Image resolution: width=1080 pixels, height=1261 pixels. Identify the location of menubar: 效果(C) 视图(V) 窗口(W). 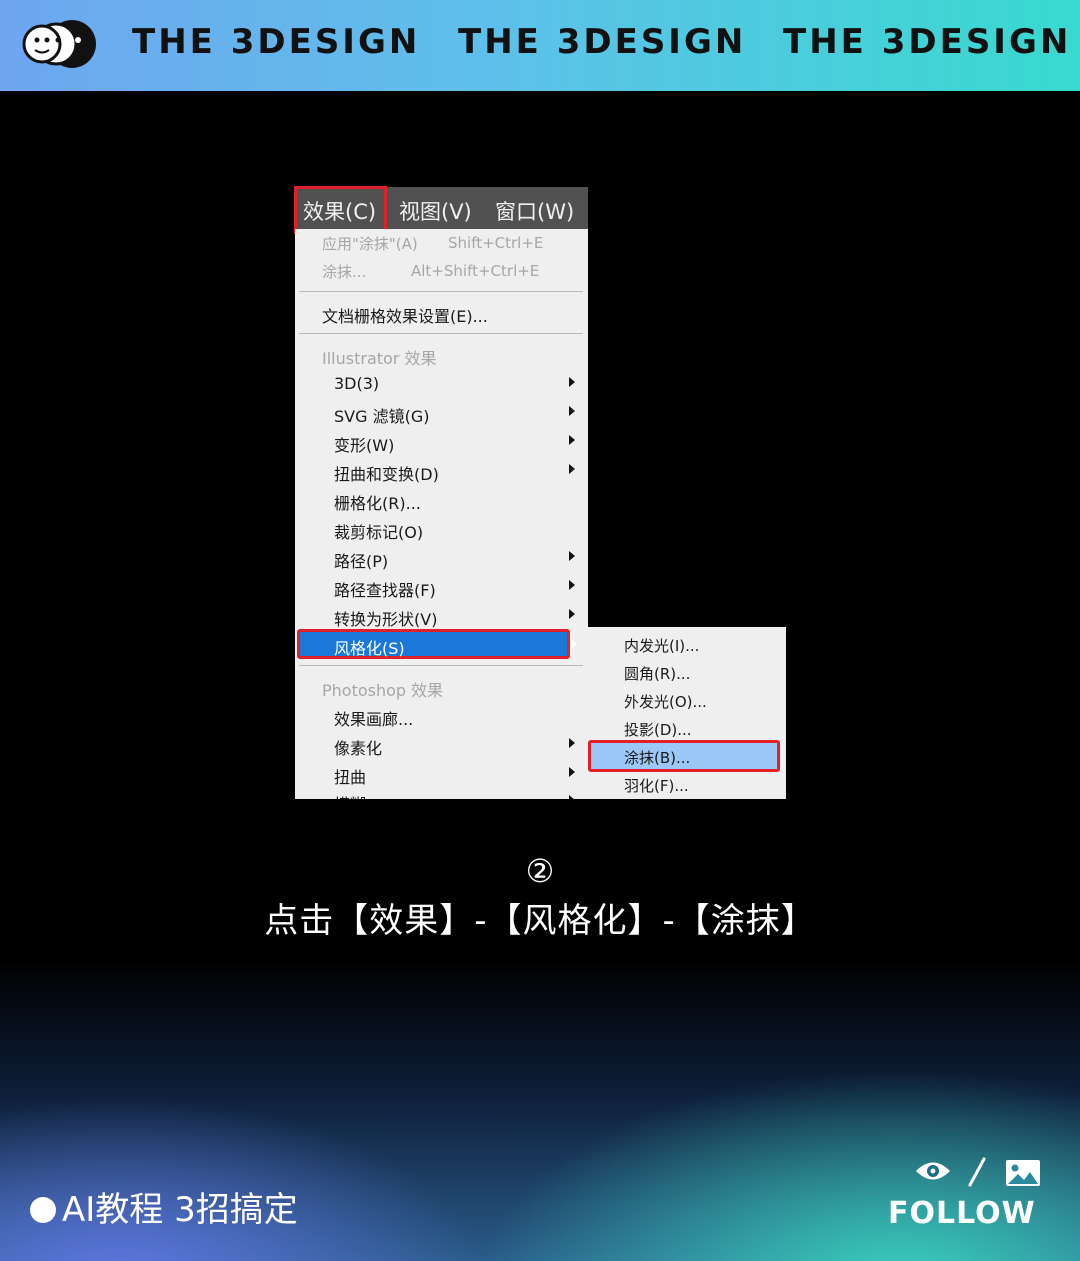
(440, 210).